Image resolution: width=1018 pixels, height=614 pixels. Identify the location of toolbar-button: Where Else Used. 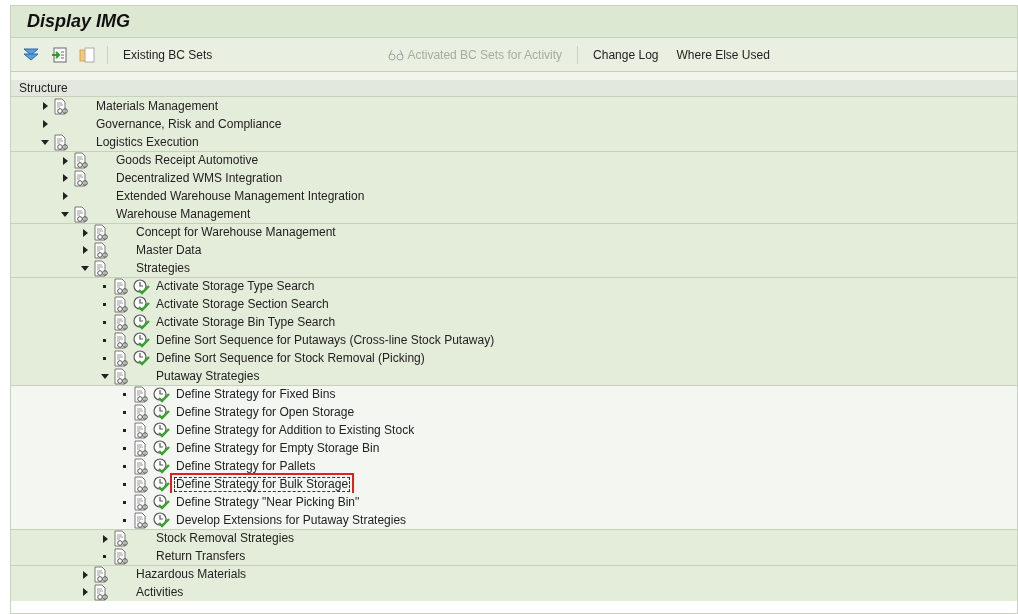
(723, 54).